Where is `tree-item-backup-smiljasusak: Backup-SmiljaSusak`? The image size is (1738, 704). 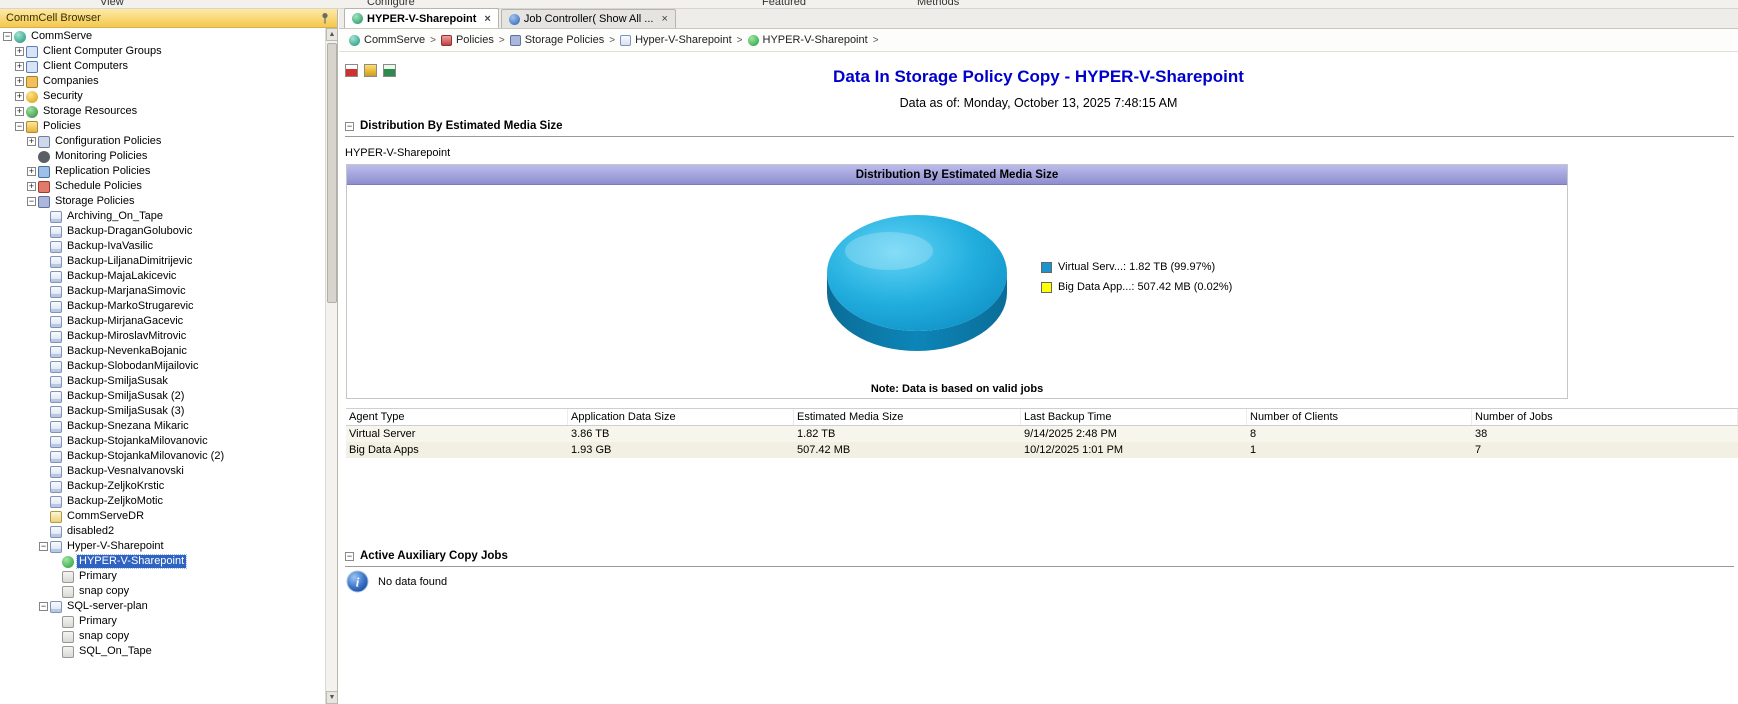
tree-item-backup-smiljasusak: Backup-SmiljaSusak is located at coordinates (162, 381).